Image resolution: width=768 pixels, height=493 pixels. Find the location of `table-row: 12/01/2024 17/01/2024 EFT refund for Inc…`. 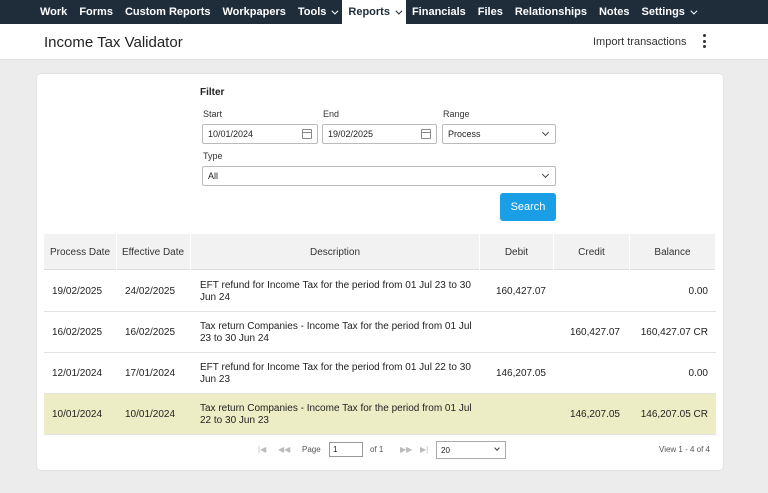

table-row: 12/01/2024 17/01/2024 EFT refund for Inc… is located at coordinates (380, 373).